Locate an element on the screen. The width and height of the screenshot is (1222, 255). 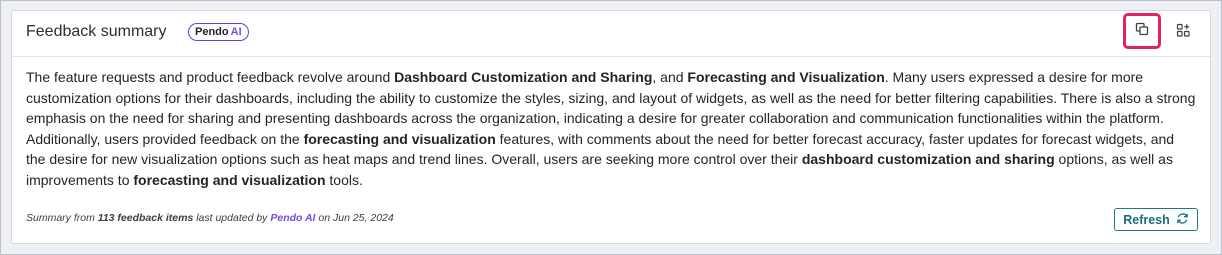
meta-author: Pendo AI is located at coordinates (293, 218).